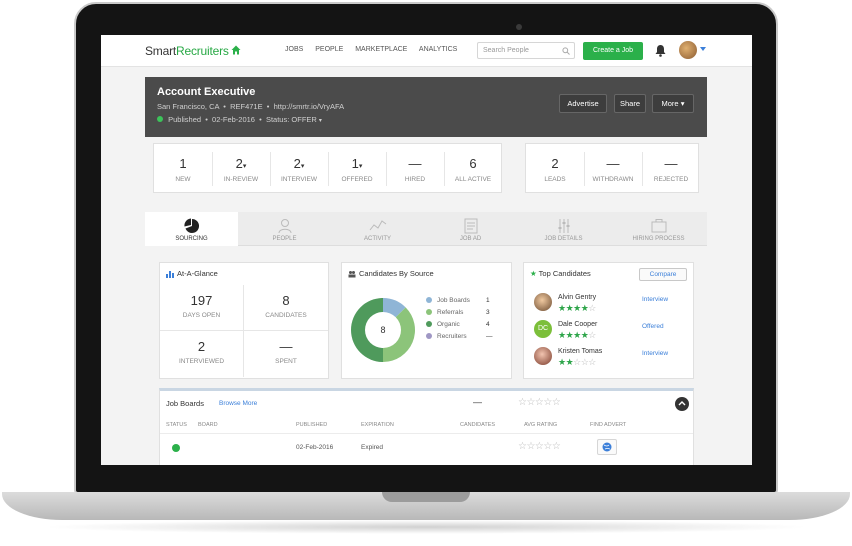 The width and height of the screenshot is (852, 546). What do you see at coordinates (185, 403) in the screenshot?
I see `job-boards-title: Job Boards` at bounding box center [185, 403].